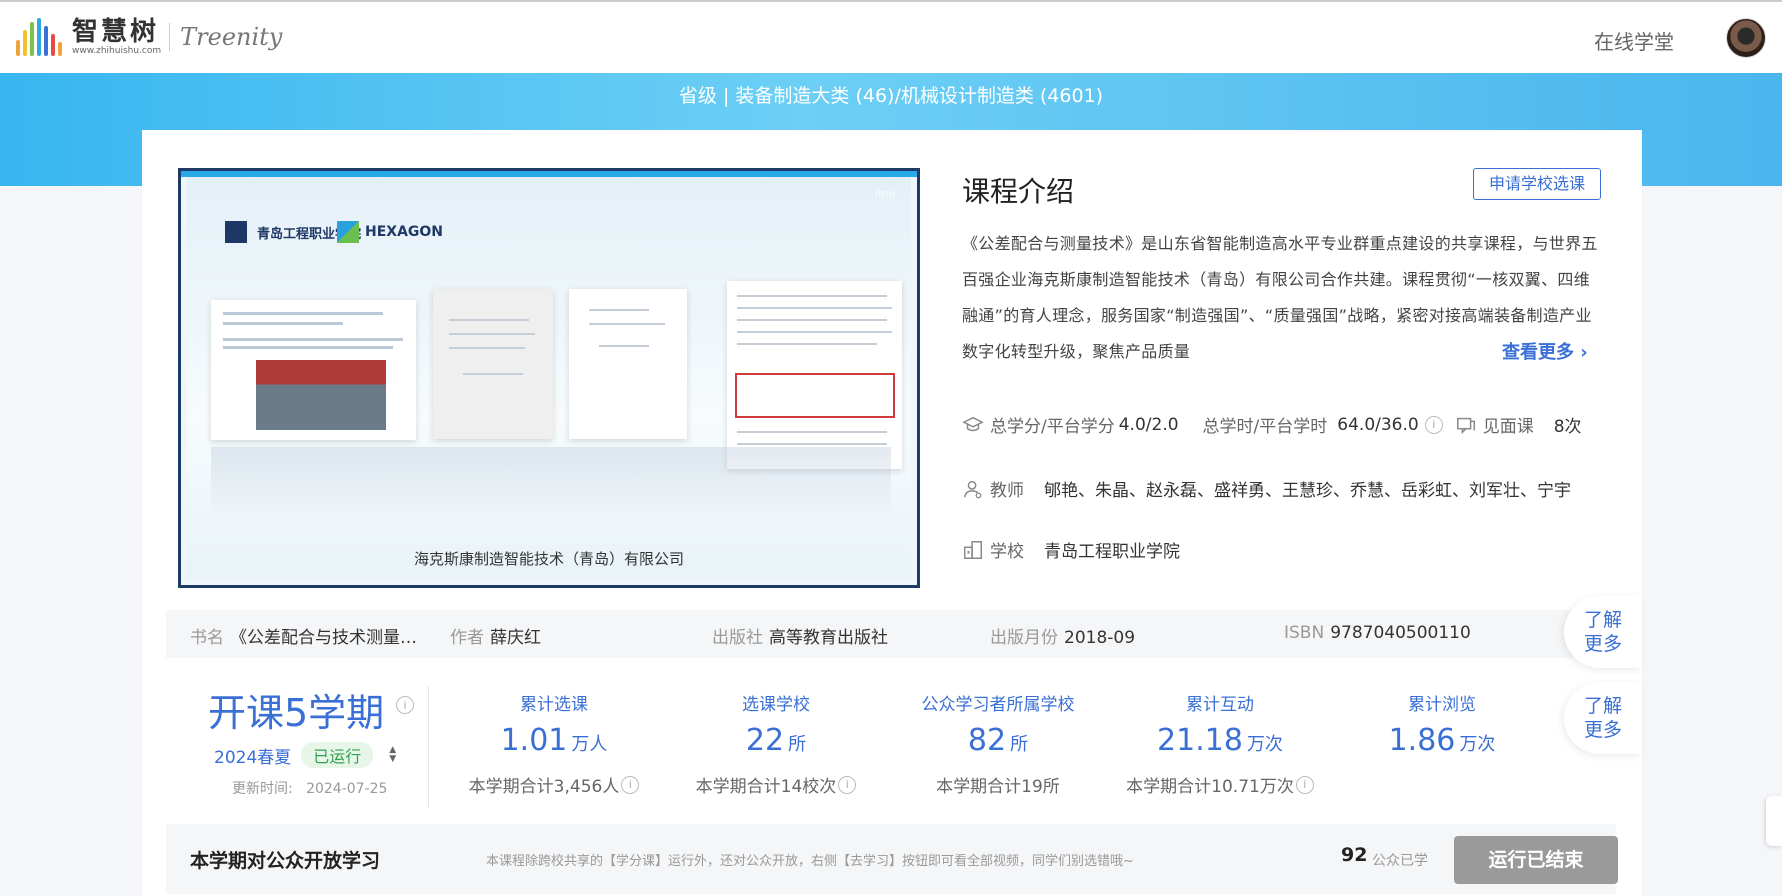 The image size is (1782, 896). What do you see at coordinates (390, 232) in the screenshot?
I see `video-partner-logo: HEXAGON` at bounding box center [390, 232].